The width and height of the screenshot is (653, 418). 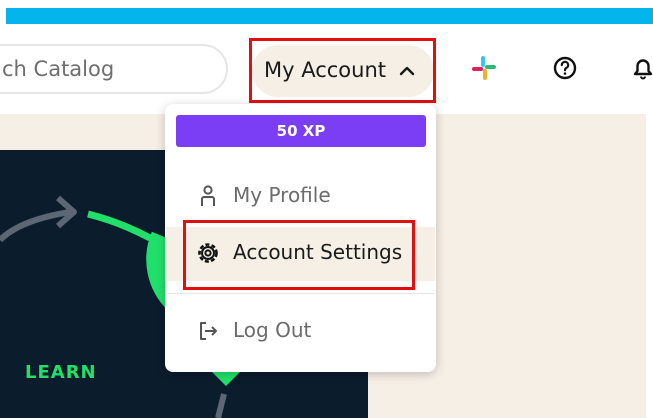 What do you see at coordinates (208, 331) in the screenshot?
I see `logout-icon` at bounding box center [208, 331].